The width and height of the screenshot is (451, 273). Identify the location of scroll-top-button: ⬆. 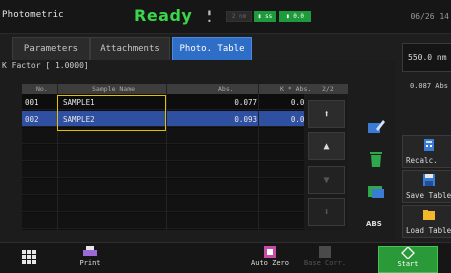
(326, 114).